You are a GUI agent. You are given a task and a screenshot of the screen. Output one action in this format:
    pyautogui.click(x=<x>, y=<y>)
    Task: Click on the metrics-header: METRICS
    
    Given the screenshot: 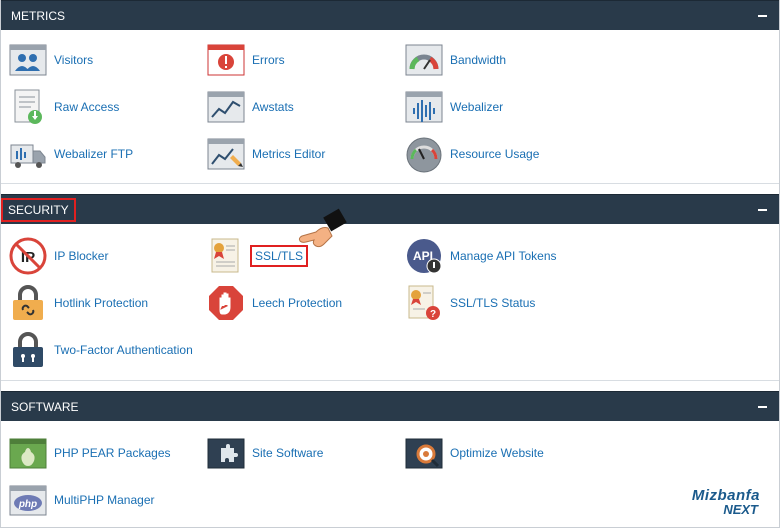 What is the action you would take?
    pyautogui.click(x=390, y=15)
    